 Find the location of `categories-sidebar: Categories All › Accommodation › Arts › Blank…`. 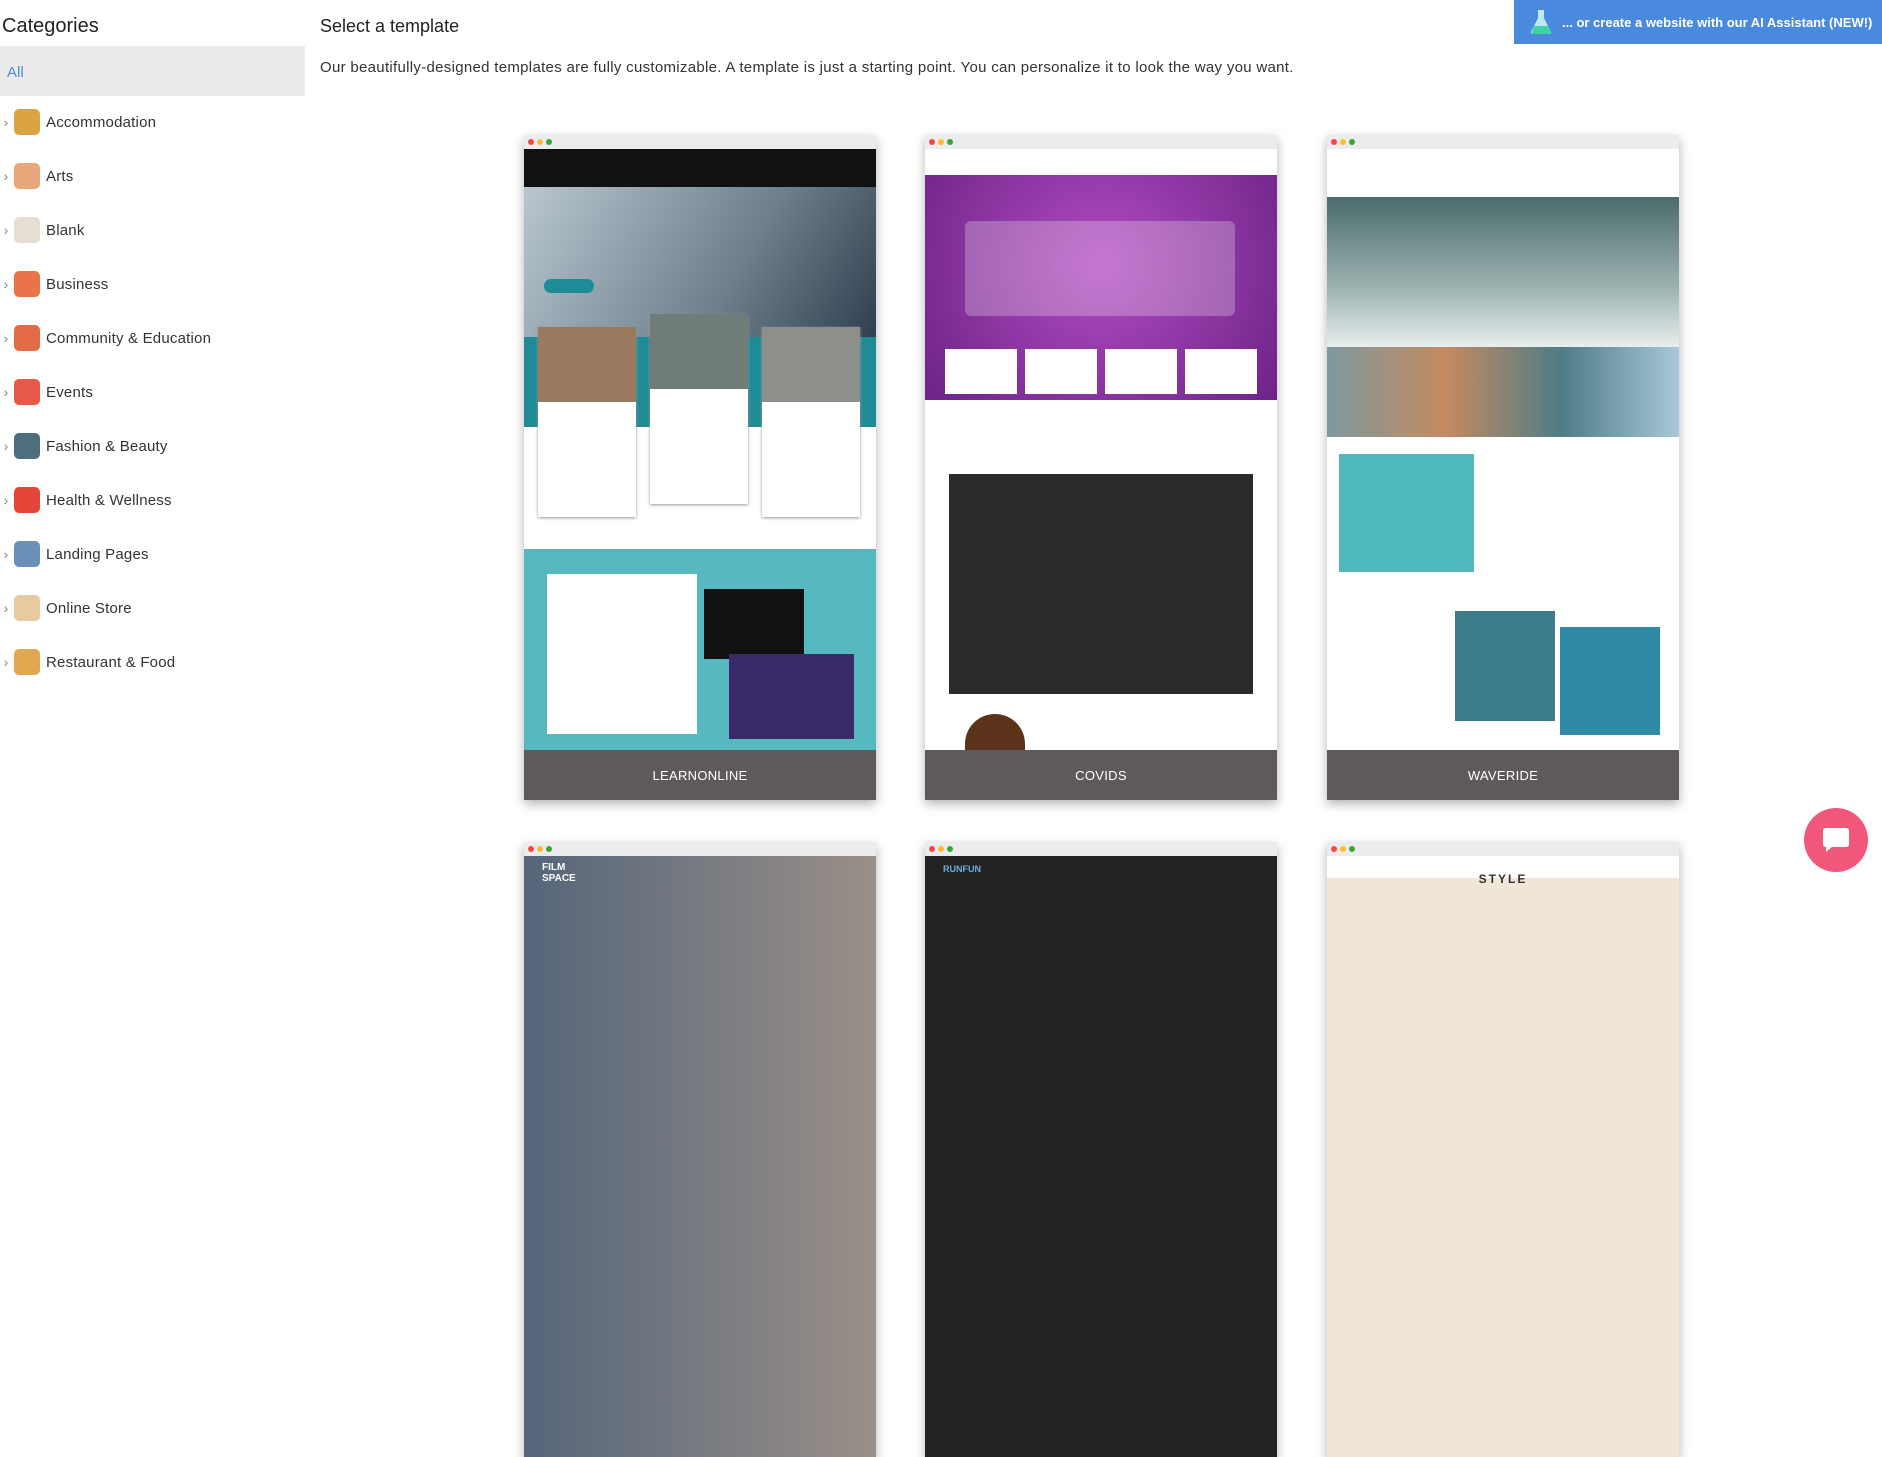

categories-sidebar: Categories All › Accommodation › Arts › Blank… is located at coordinates (152, 442).